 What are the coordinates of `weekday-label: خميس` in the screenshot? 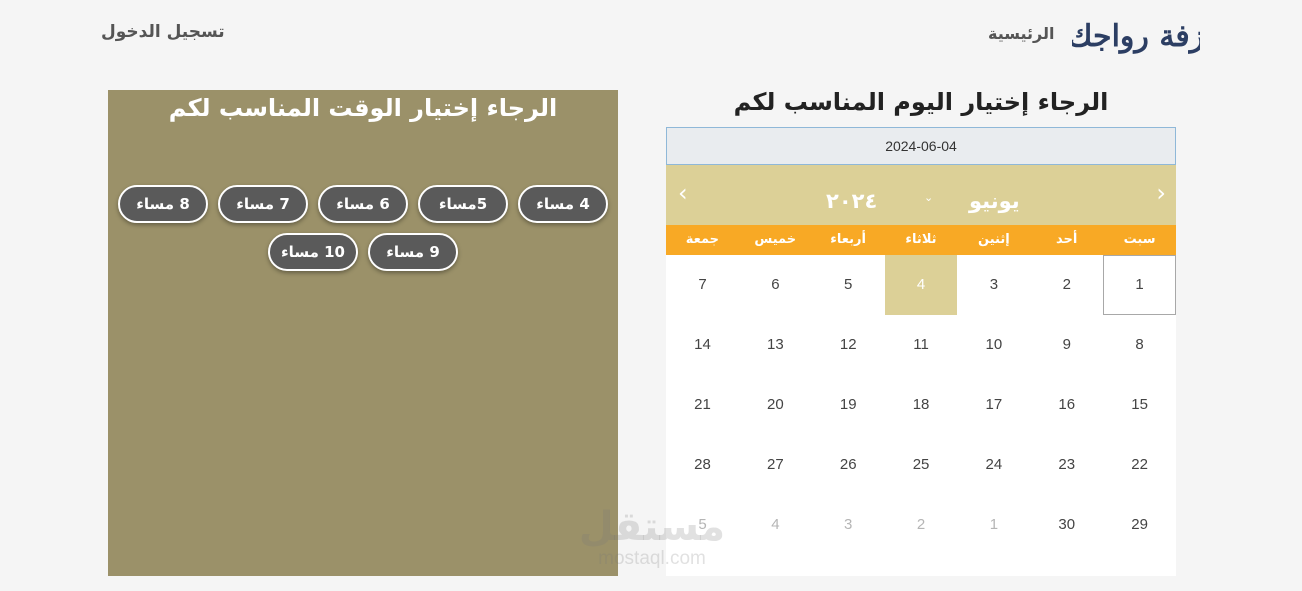 It's located at (775, 239).